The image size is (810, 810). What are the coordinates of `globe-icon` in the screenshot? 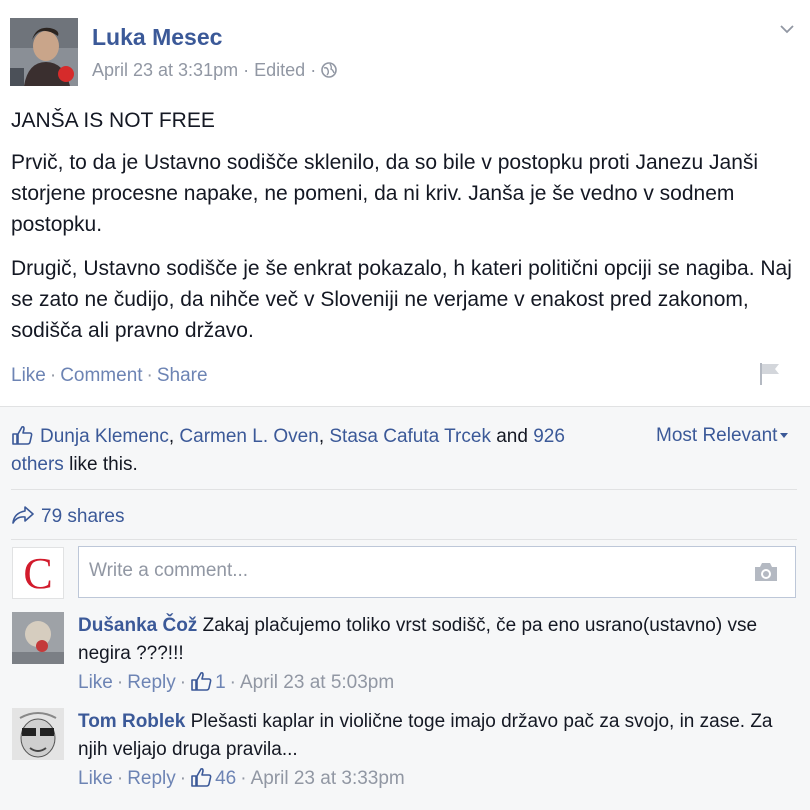 It's located at (329, 70).